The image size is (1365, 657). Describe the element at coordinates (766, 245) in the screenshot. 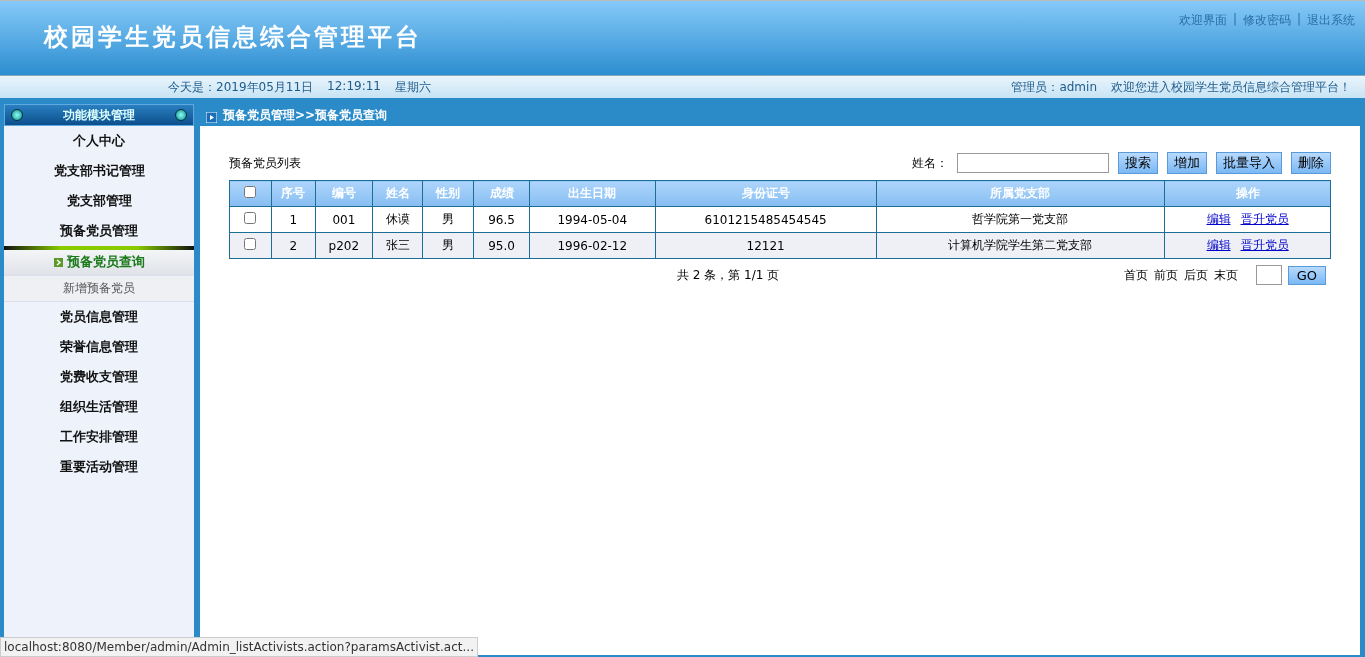

I see `table-cell: 12121` at that location.